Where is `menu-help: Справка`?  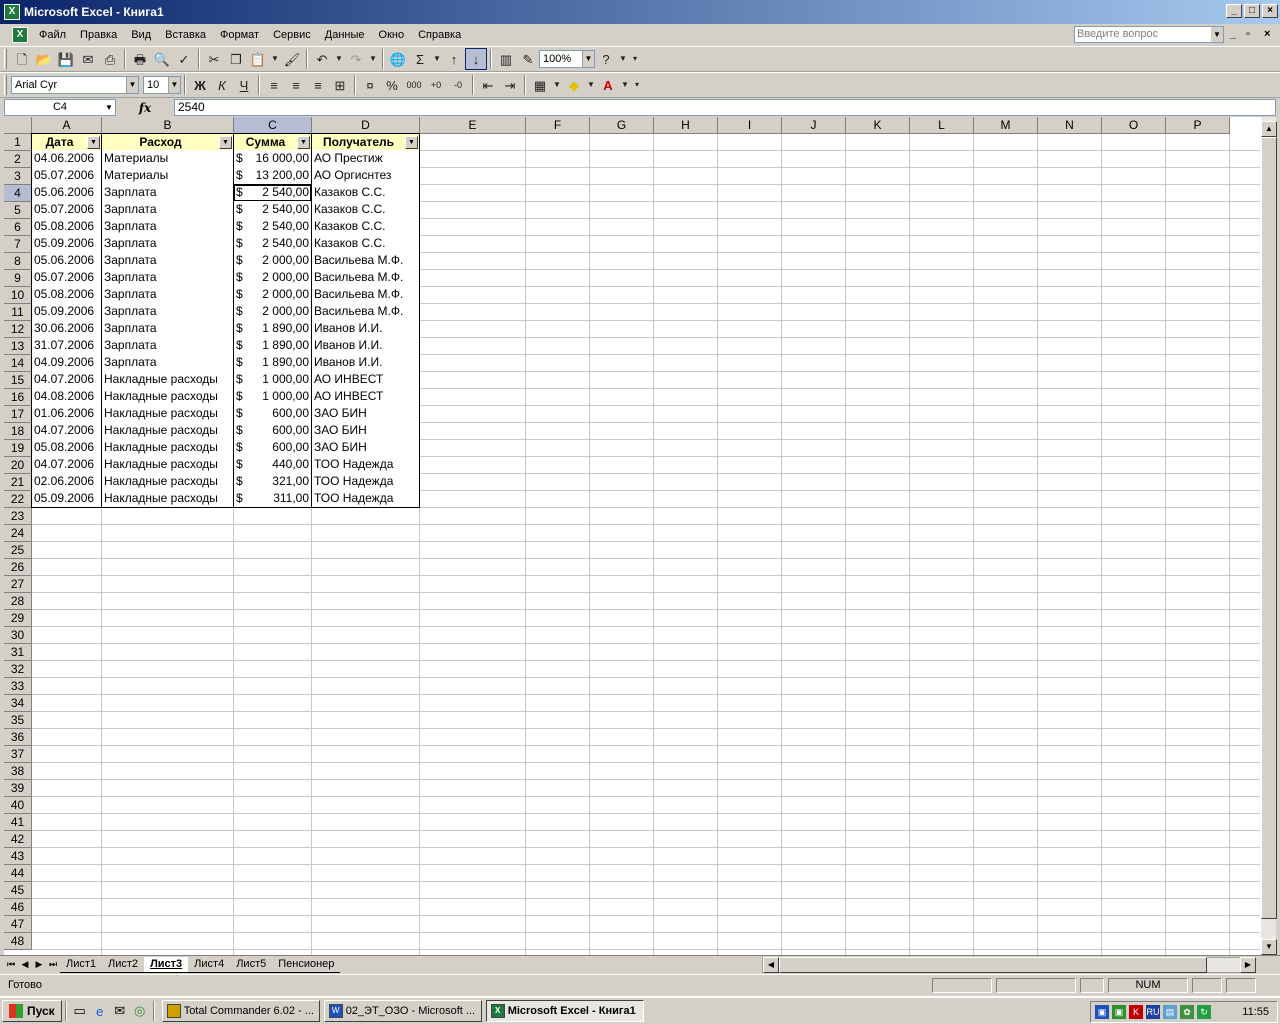
menu-help: Справка is located at coordinates (439, 35).